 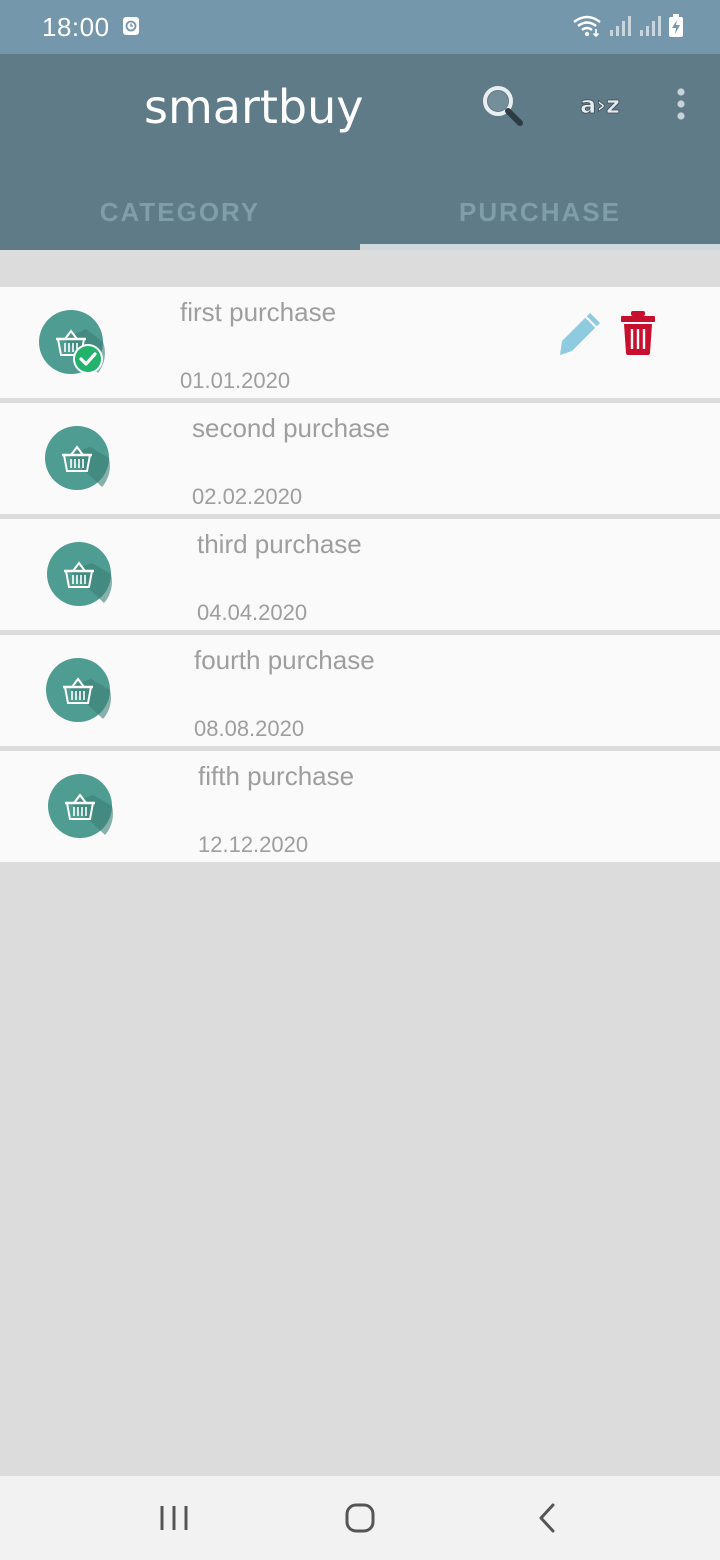 I want to click on back-button, so click(x=548, y=1518).